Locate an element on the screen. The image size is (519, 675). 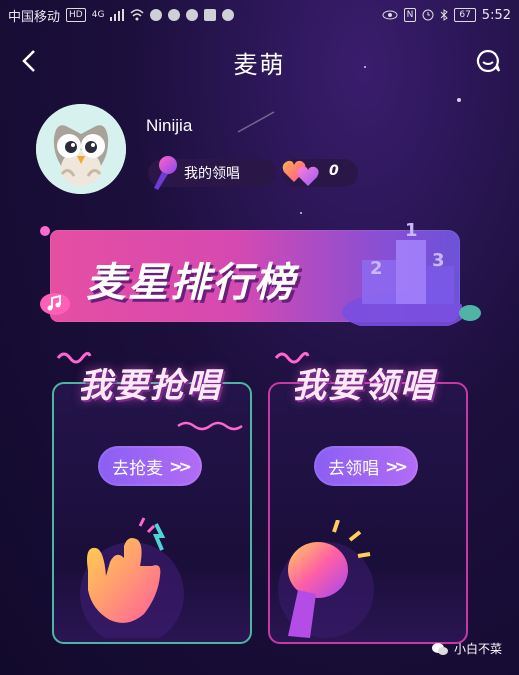
page-title: 麦萌 is located at coordinates (259, 64).